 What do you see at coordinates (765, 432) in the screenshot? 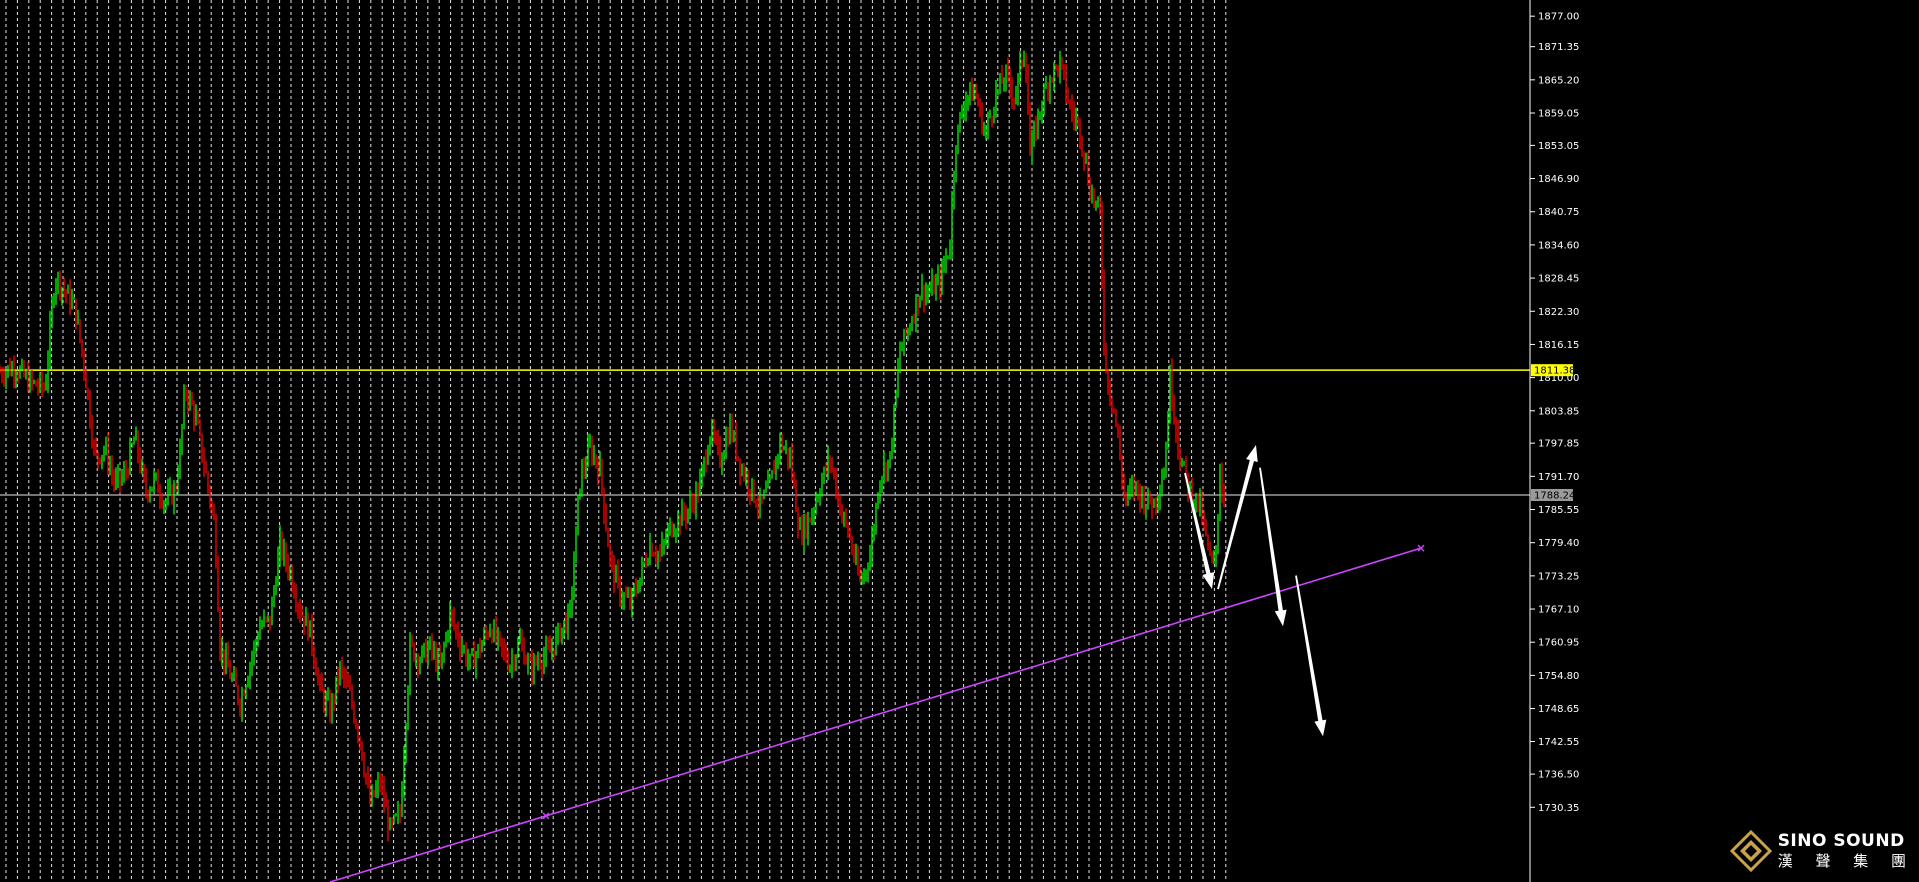
I see `reference-lines` at bounding box center [765, 432].